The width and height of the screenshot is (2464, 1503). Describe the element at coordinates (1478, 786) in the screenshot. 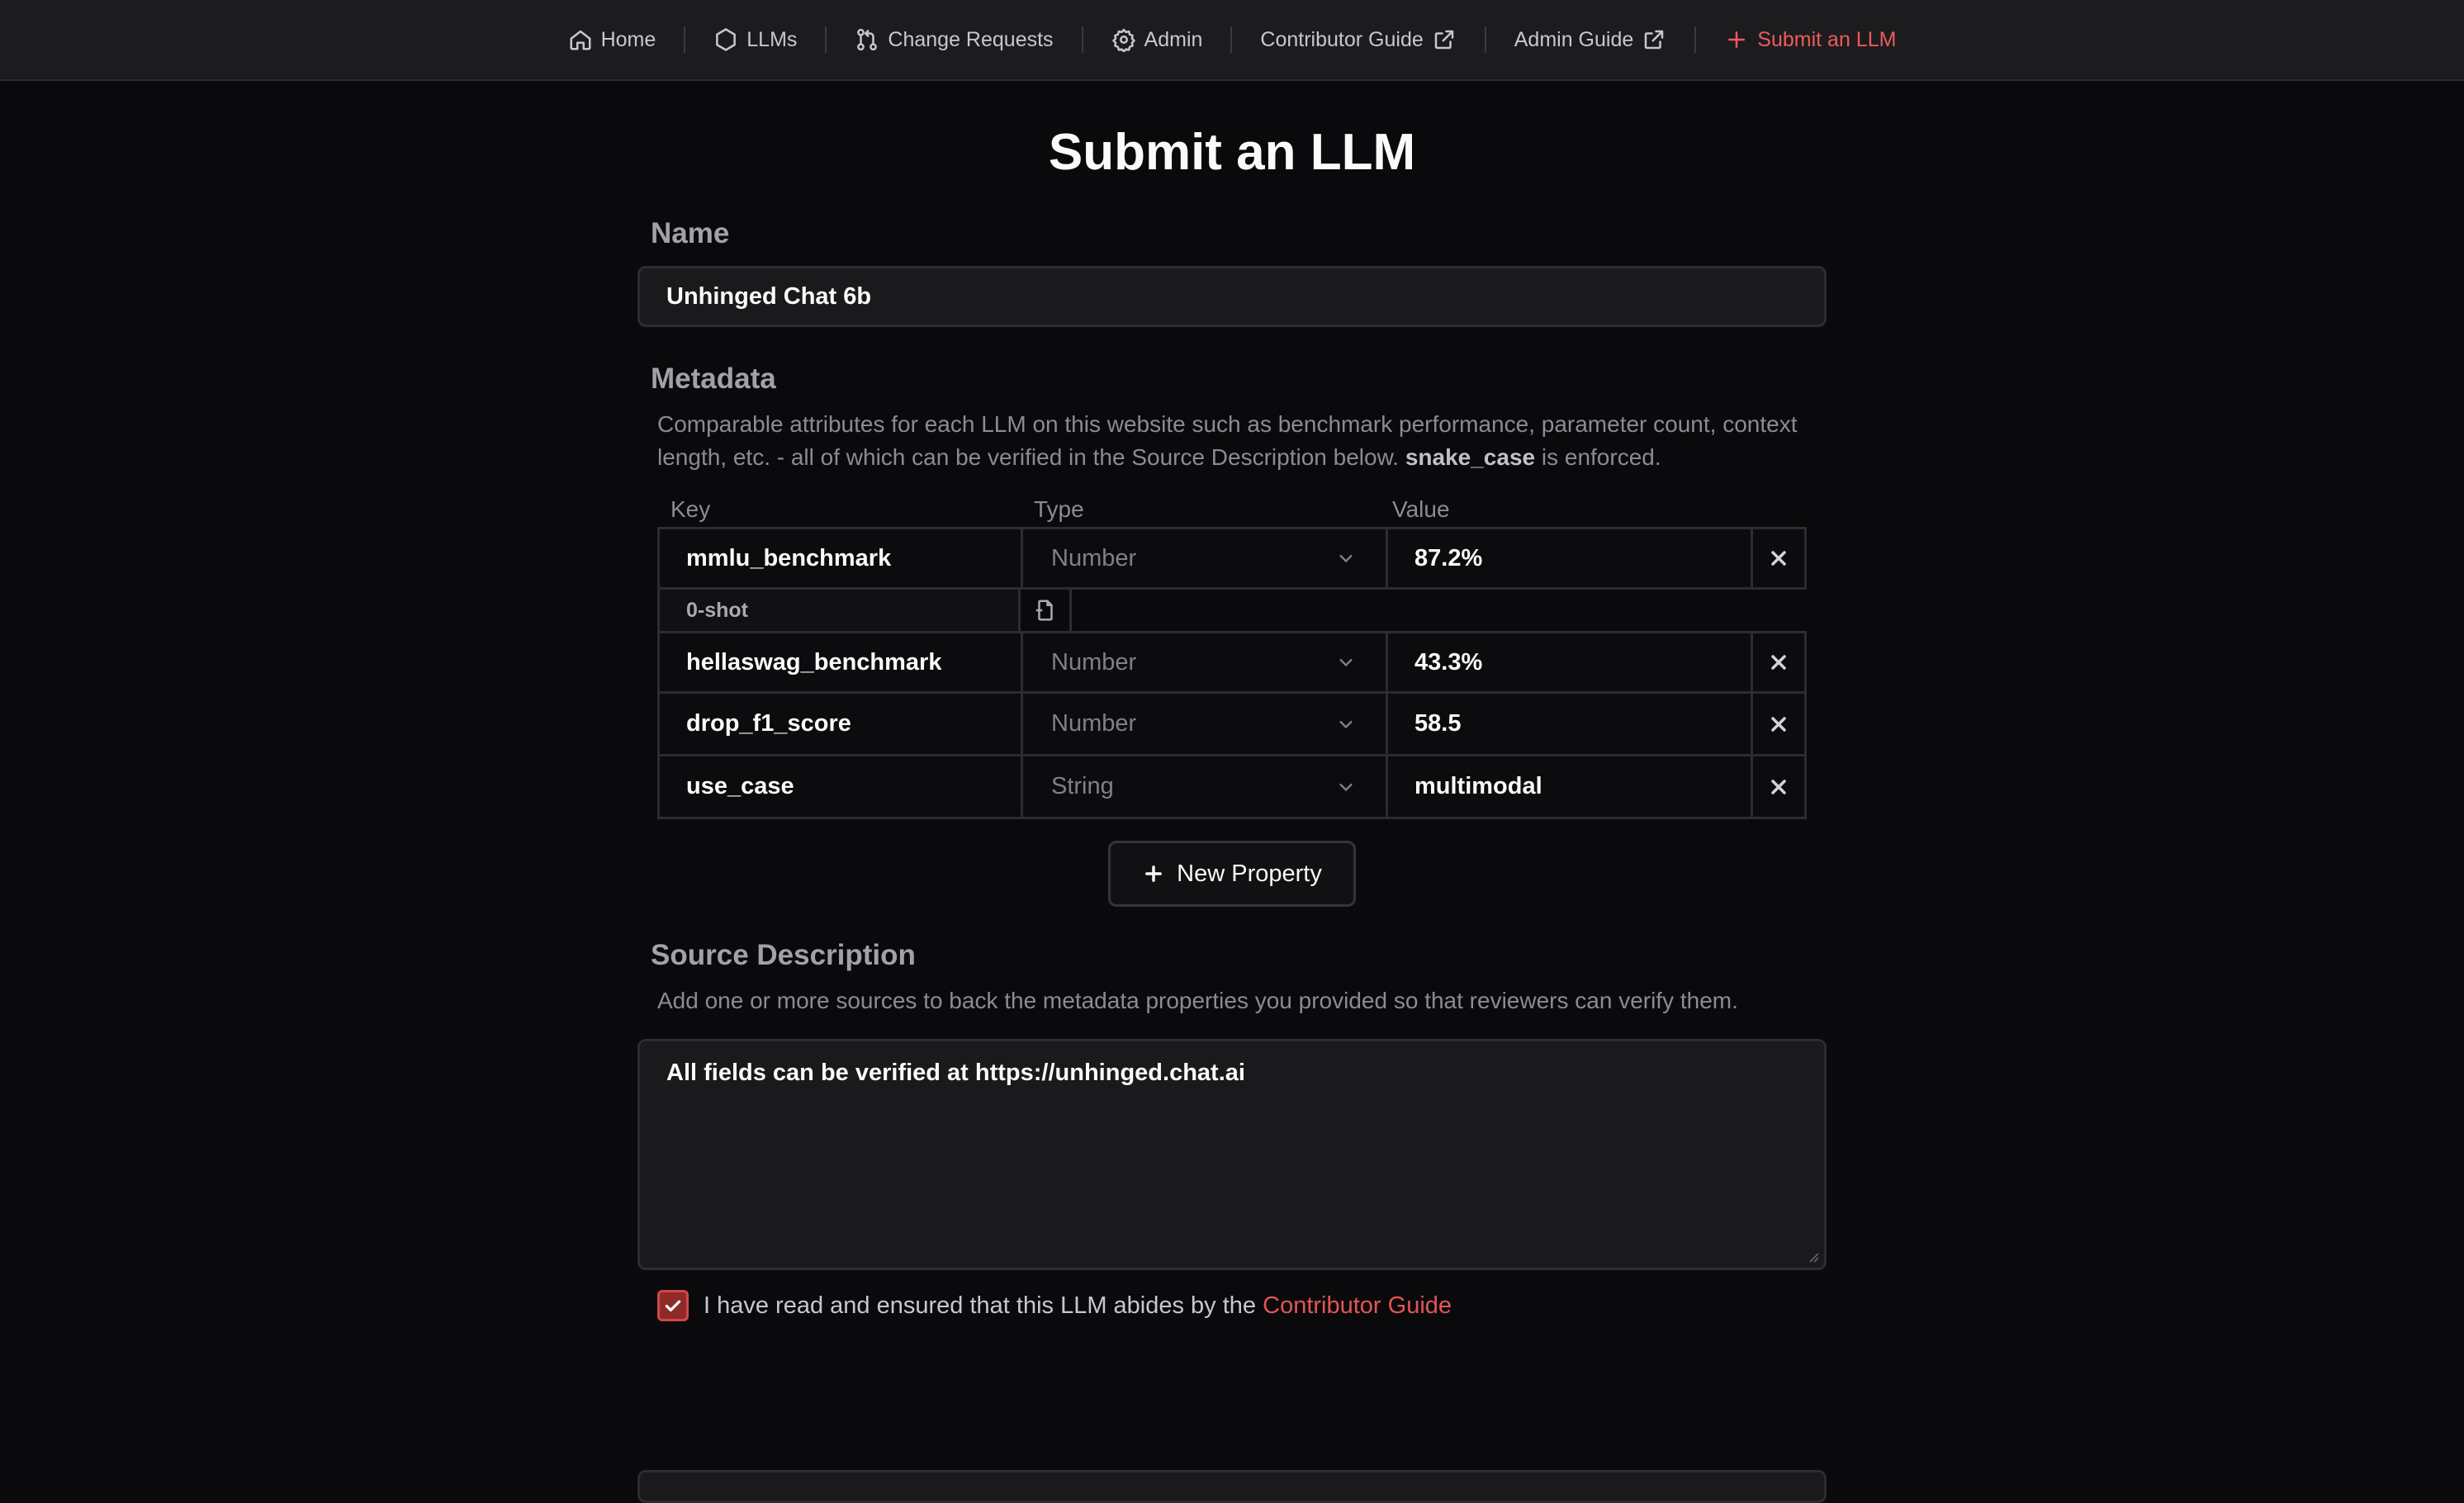

I see `value-text: multimodal` at that location.